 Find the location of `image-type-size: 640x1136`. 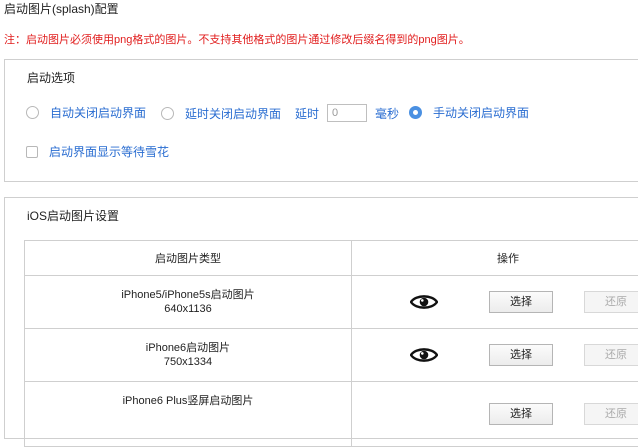

image-type-size: 640x1136 is located at coordinates (188, 309).